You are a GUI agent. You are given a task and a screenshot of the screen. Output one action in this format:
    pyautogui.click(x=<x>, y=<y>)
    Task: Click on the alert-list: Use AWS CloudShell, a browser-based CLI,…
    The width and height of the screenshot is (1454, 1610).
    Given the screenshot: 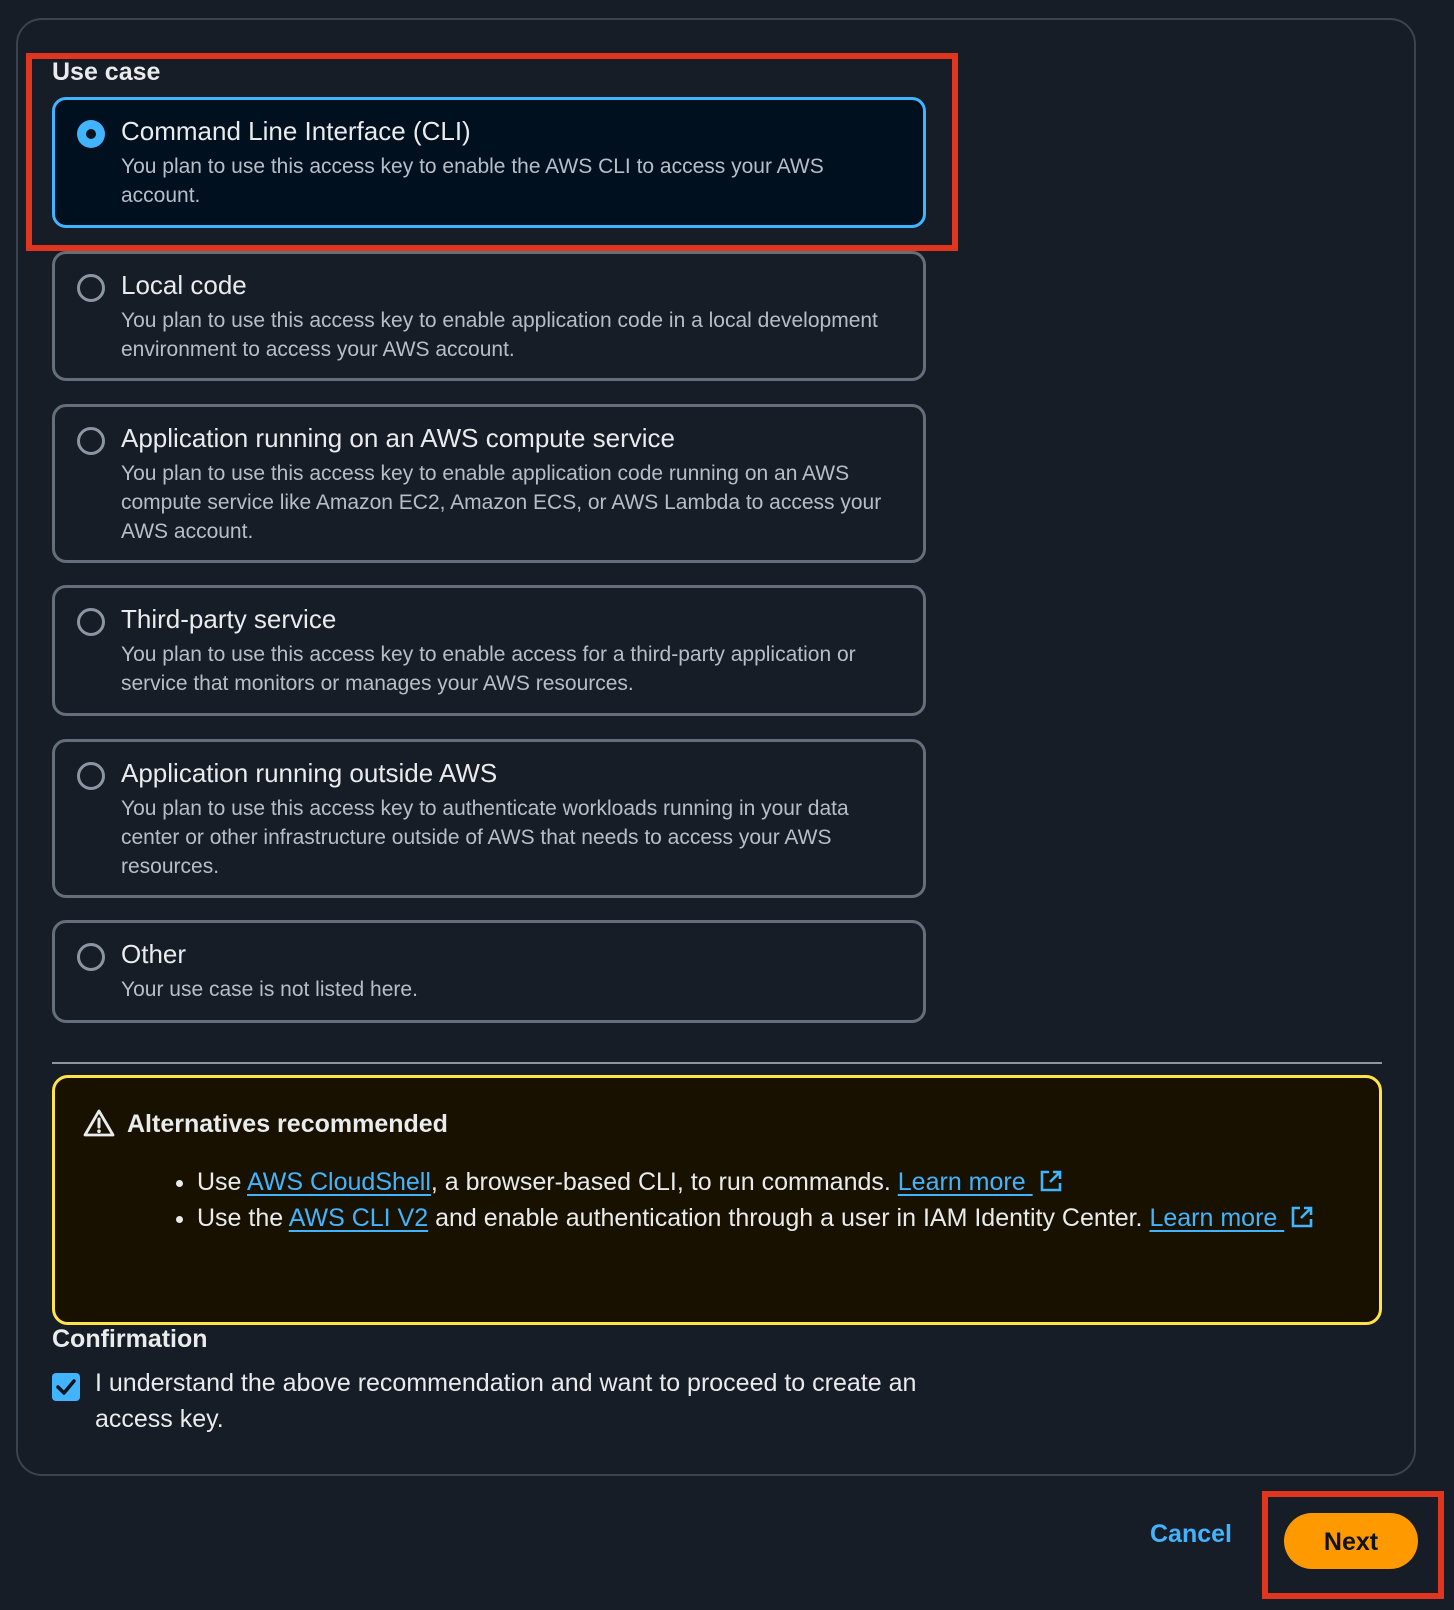 What is the action you would take?
    pyautogui.click(x=765, y=1200)
    